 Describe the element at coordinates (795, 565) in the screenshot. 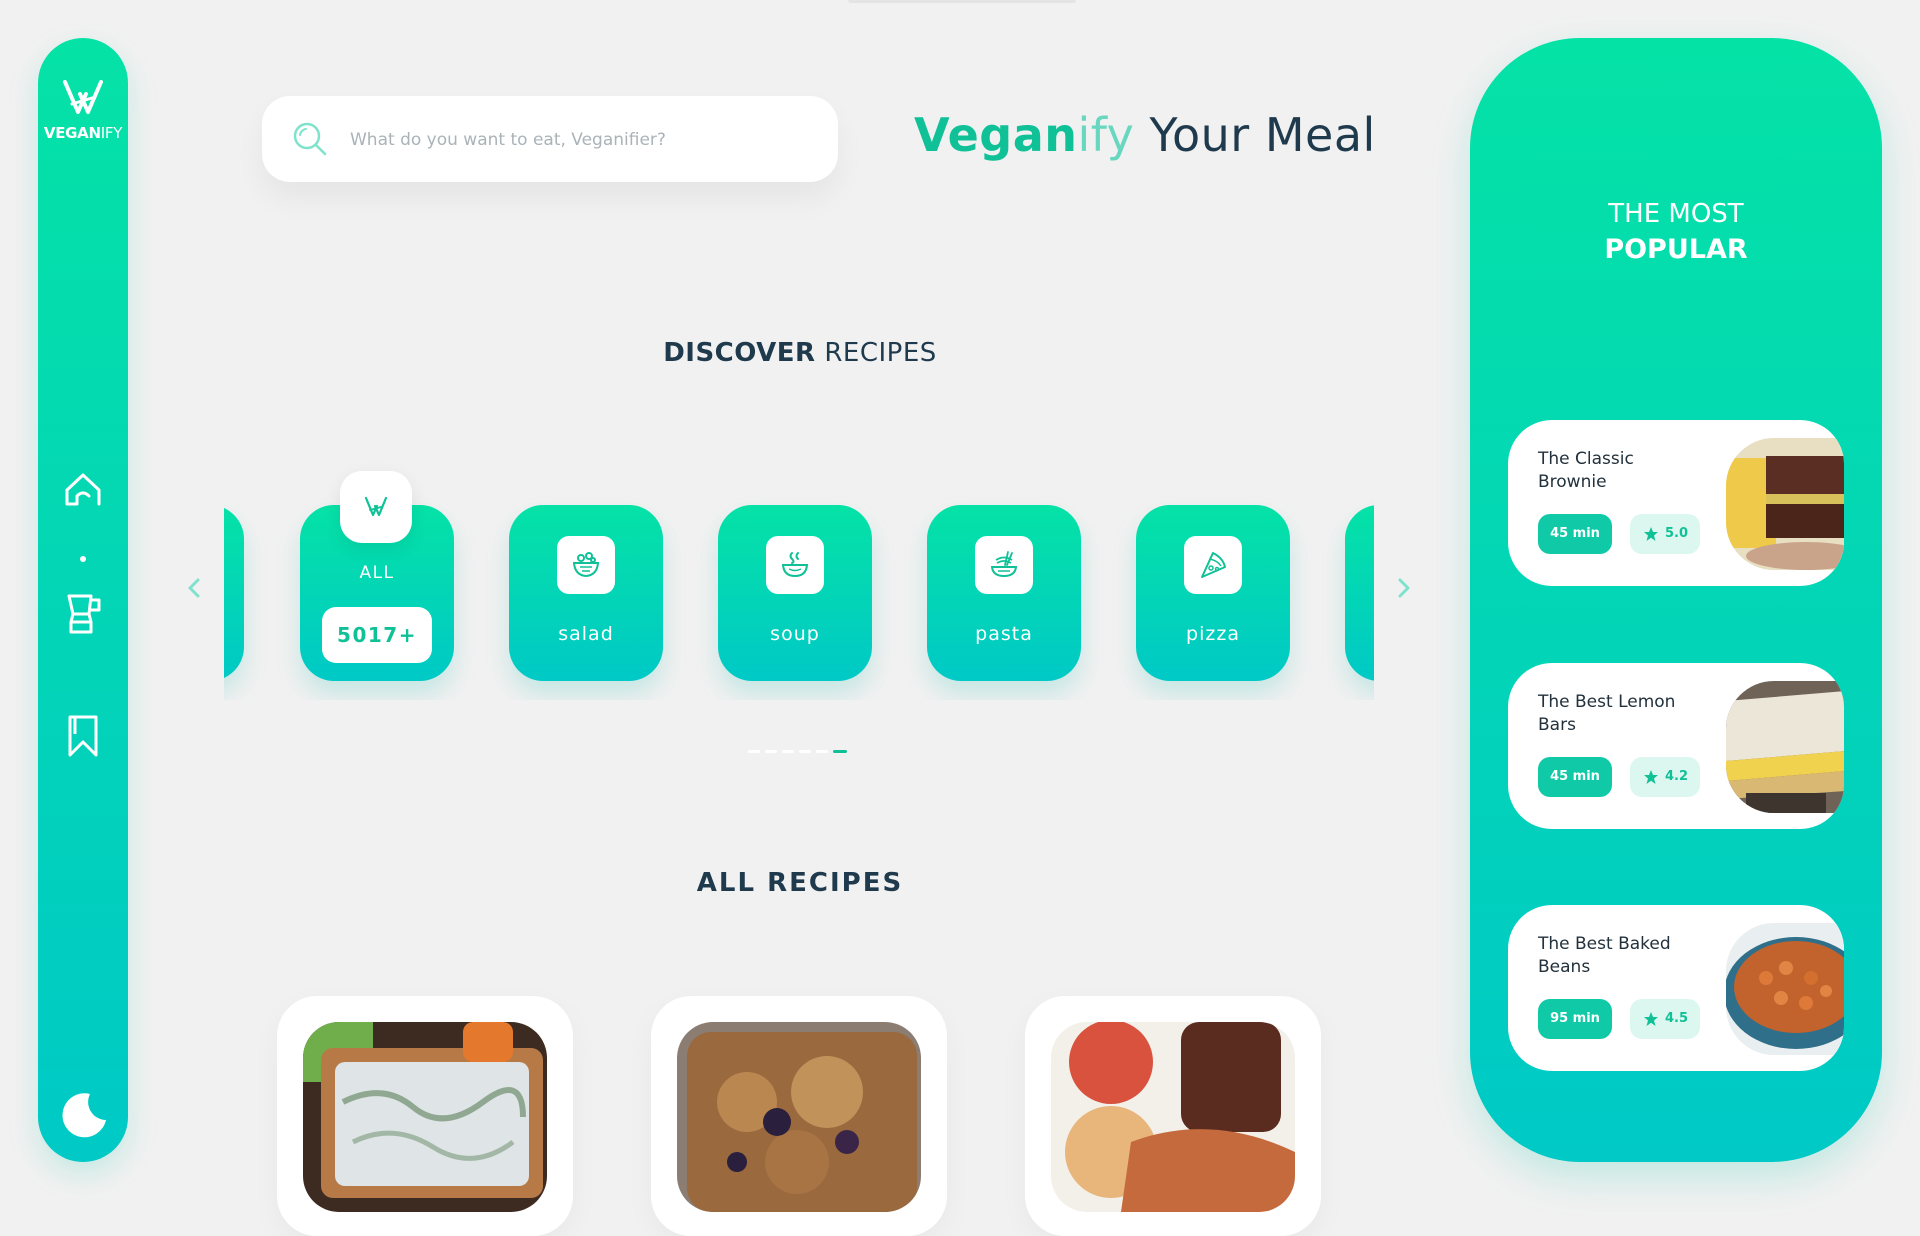

I see `soup-icon` at that location.